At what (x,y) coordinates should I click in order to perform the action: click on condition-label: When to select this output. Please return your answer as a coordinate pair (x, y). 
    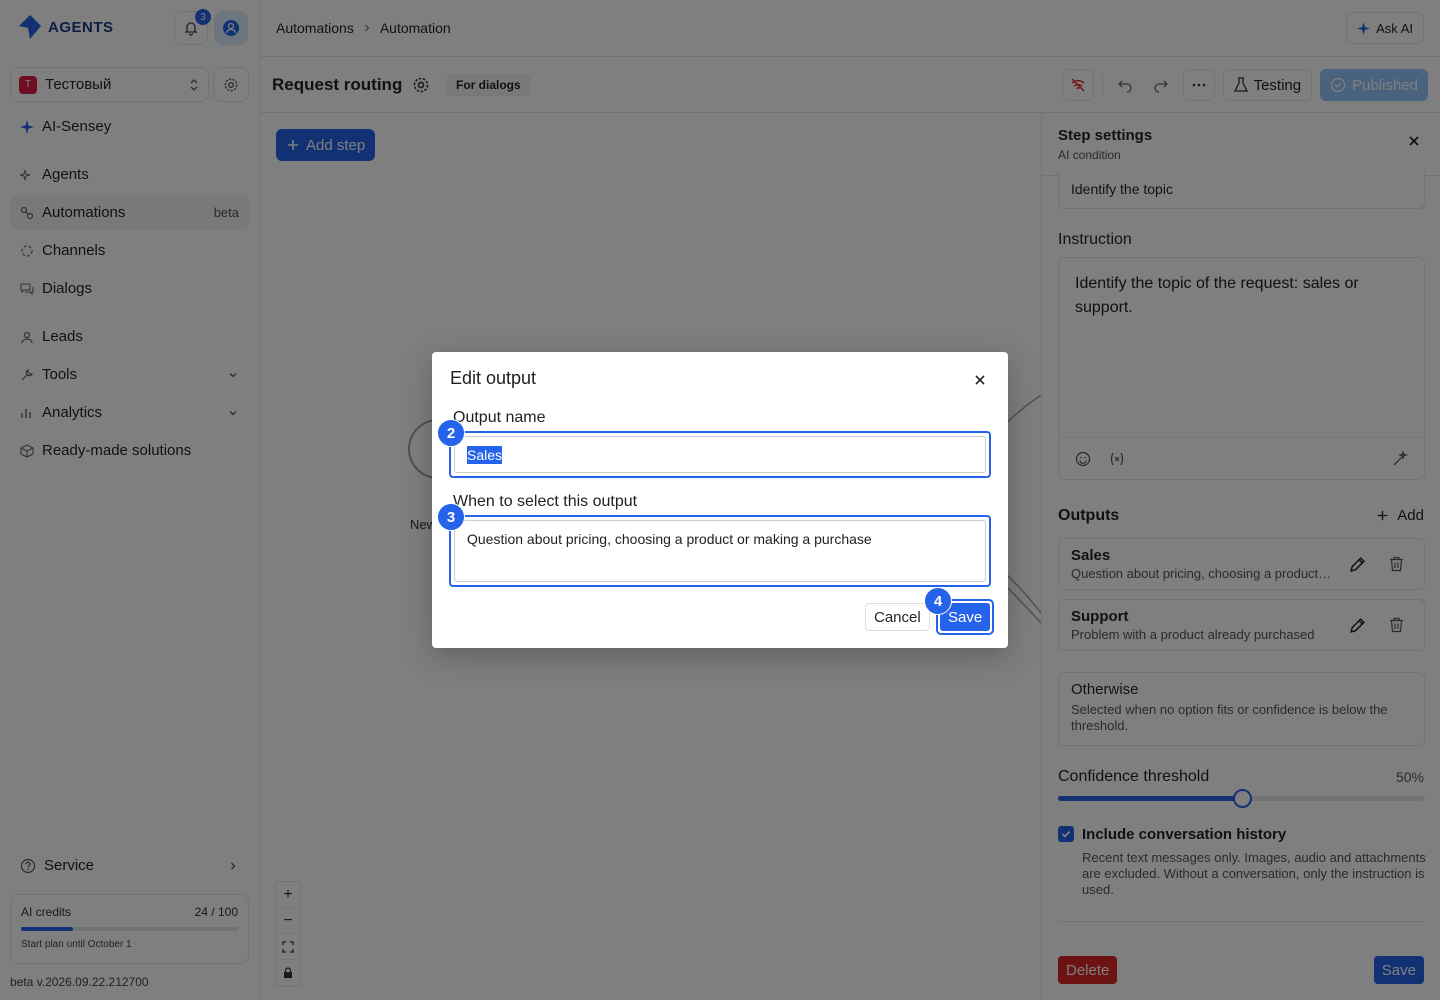
    Looking at the image, I should click on (545, 501).